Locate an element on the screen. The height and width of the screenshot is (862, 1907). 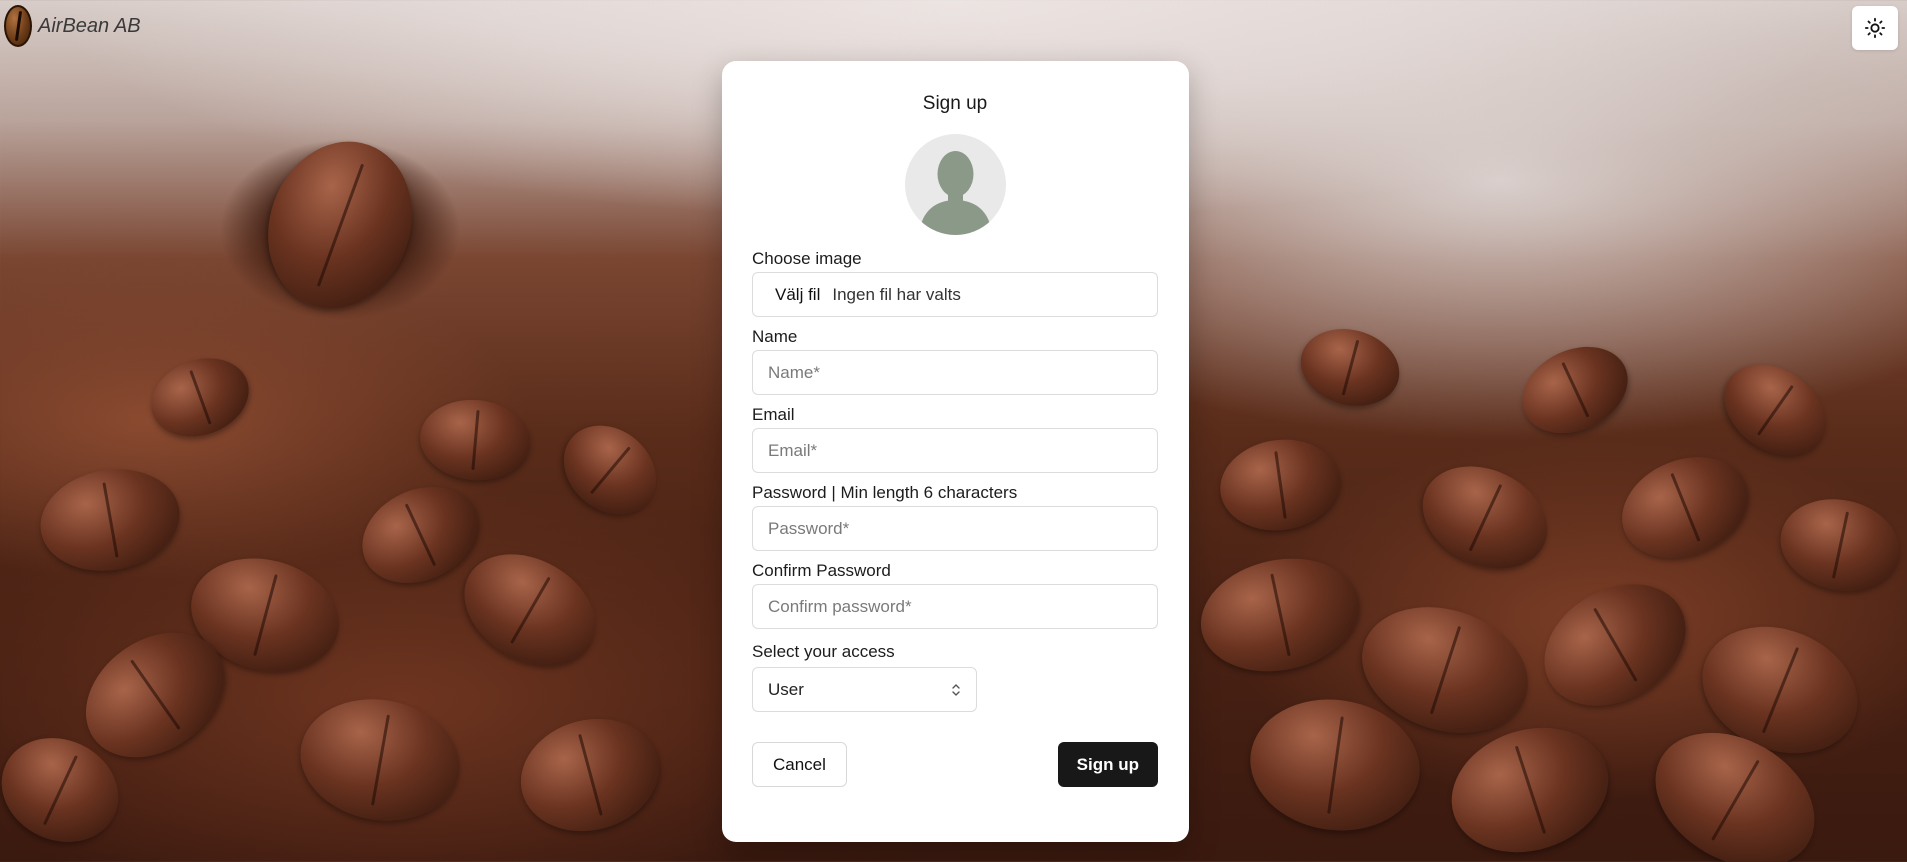
theme-toggle-button is located at coordinates (1875, 28).